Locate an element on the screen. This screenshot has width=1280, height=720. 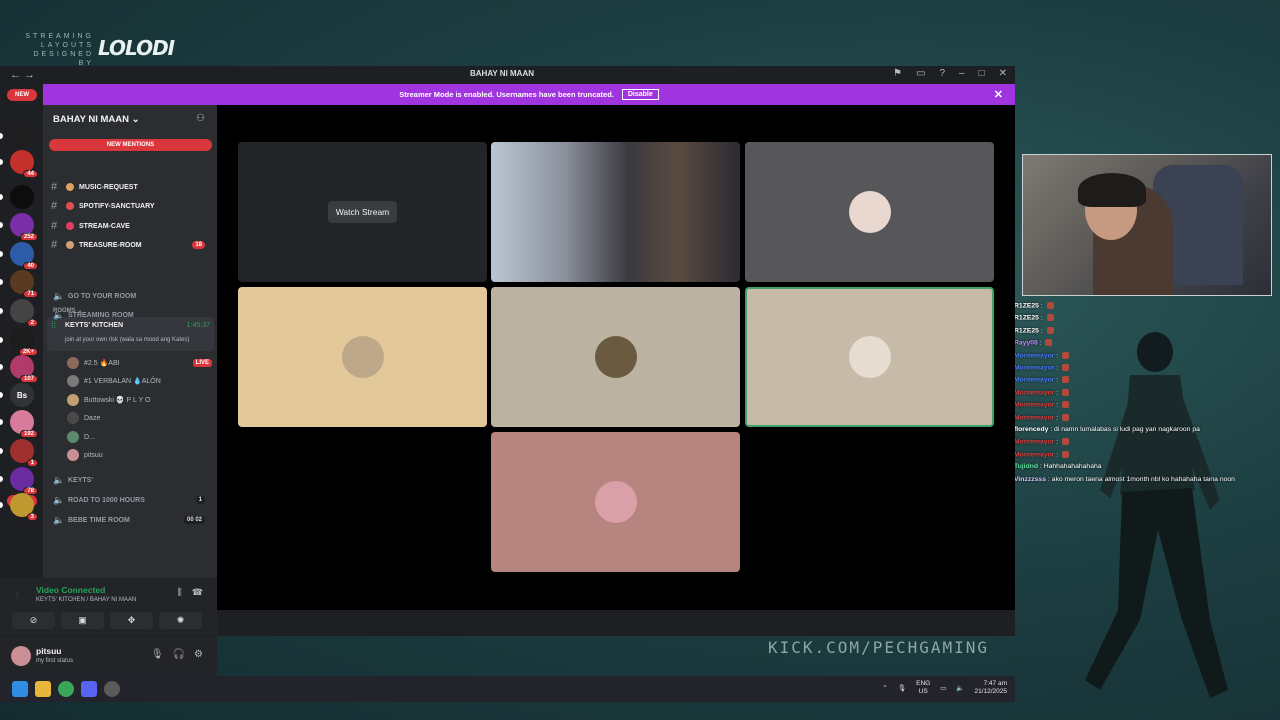
voice-user: #1 VERBALAN 💧ALÖN is located at coordinates (139, 381).